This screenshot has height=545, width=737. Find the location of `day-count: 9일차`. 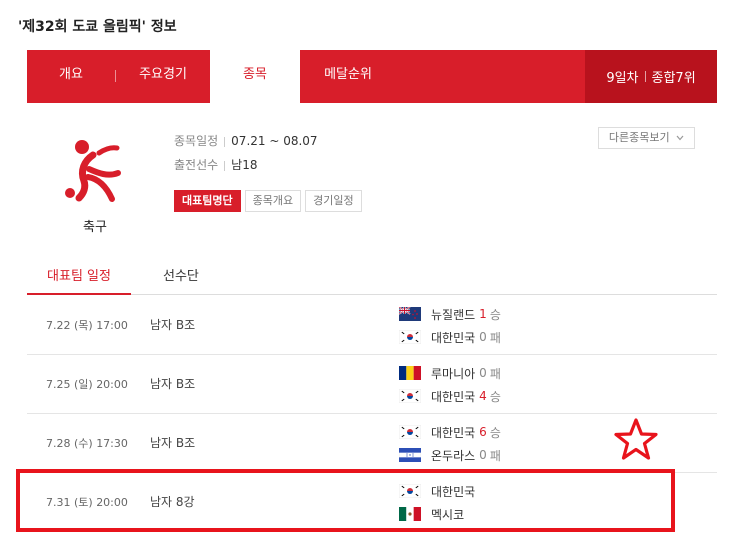

day-count: 9일차 is located at coordinates (622, 78).